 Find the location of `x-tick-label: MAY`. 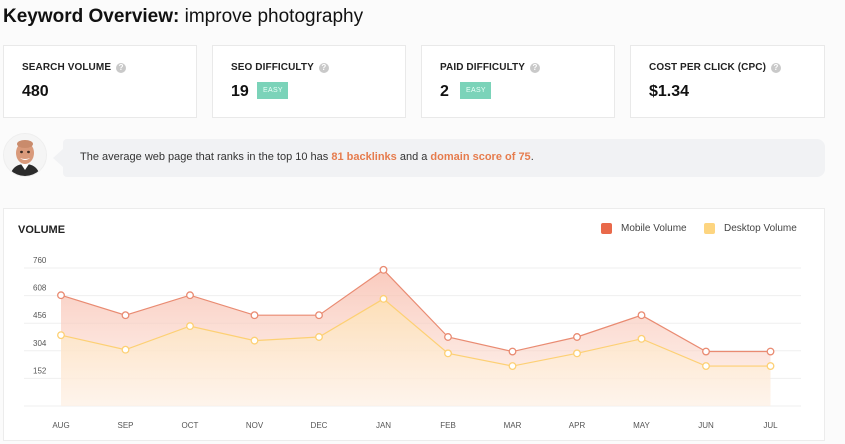

x-tick-label: MAY is located at coordinates (641, 425).